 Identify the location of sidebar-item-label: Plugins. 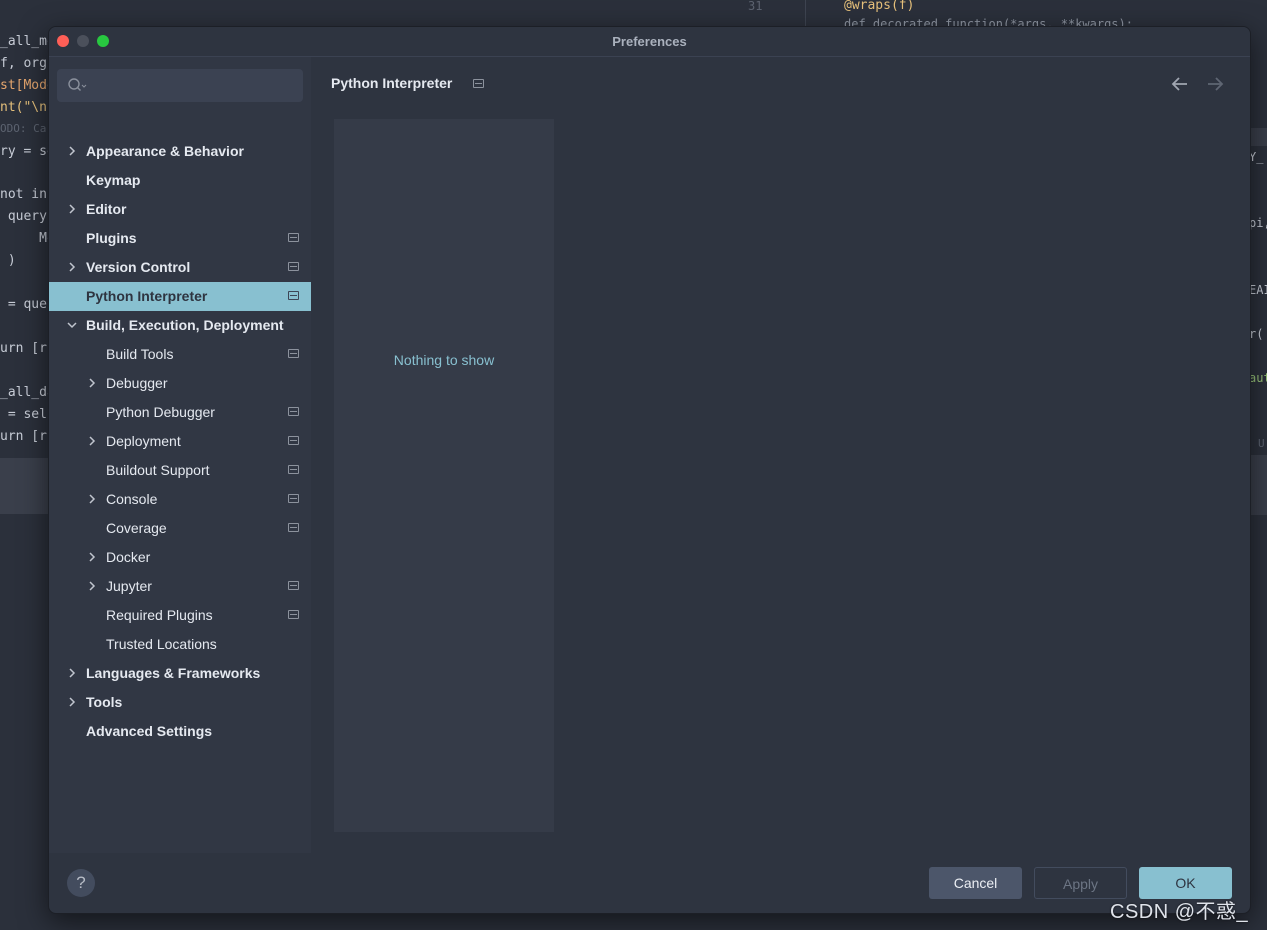
(111, 238).